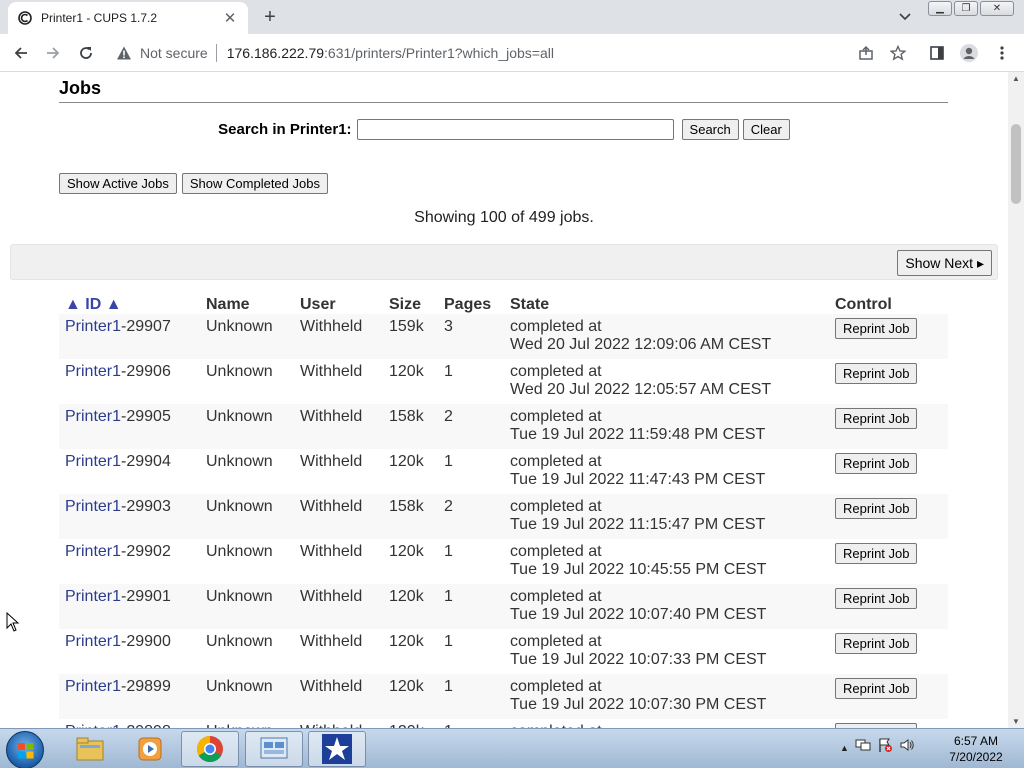 This screenshot has width=1024, height=768. Describe the element at coordinates (907, 747) in the screenshot. I see `volume-icon` at that location.